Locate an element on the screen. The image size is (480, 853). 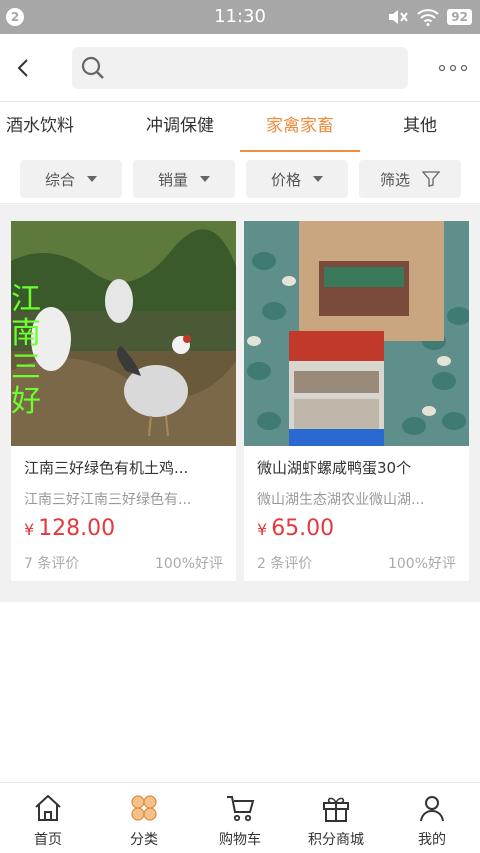
nav-cart: 购物车 is located at coordinates (240, 818).